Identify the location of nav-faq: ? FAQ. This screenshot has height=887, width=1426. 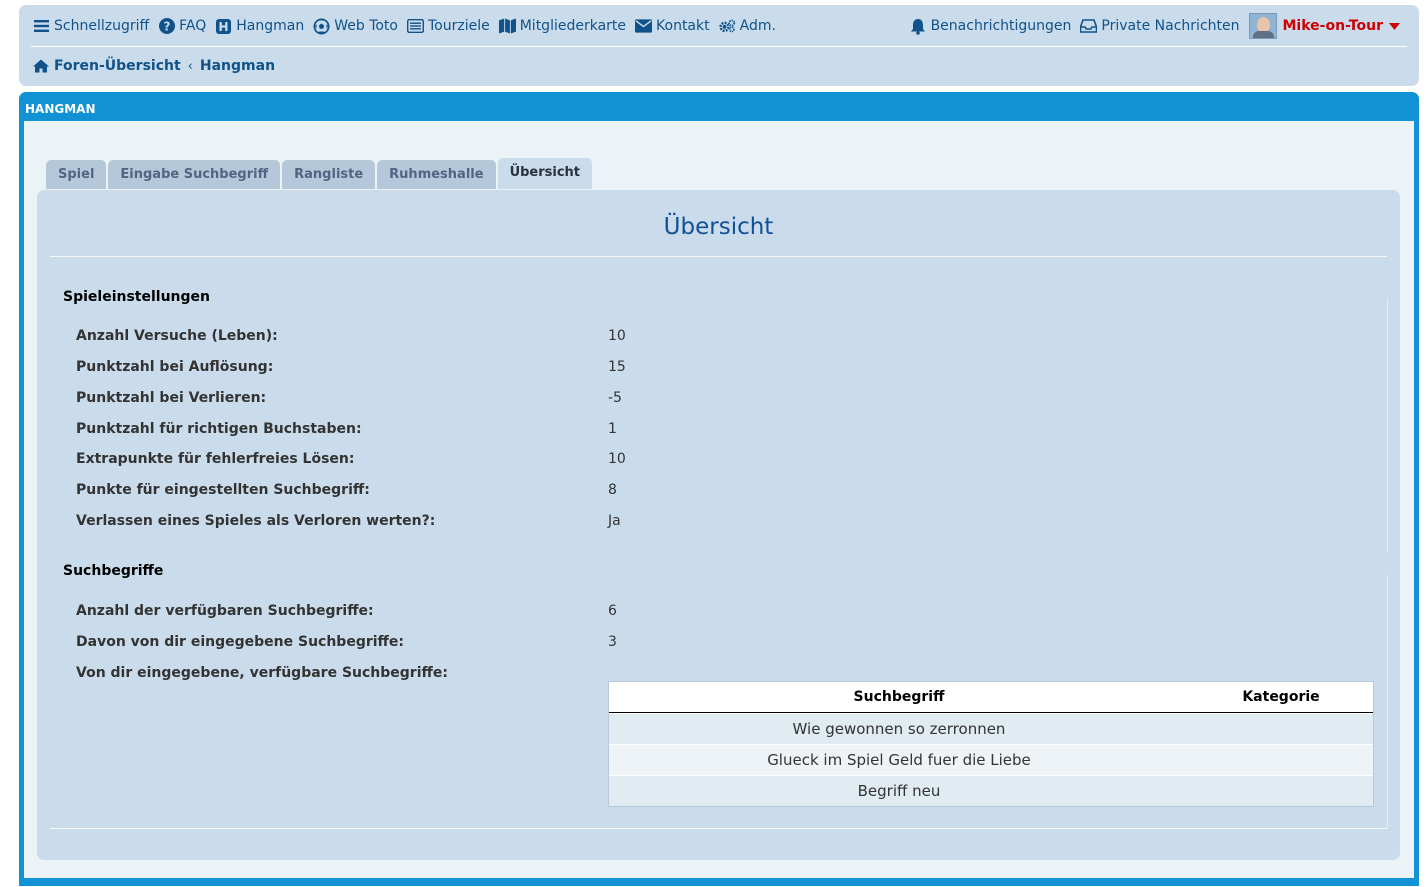
(182, 26).